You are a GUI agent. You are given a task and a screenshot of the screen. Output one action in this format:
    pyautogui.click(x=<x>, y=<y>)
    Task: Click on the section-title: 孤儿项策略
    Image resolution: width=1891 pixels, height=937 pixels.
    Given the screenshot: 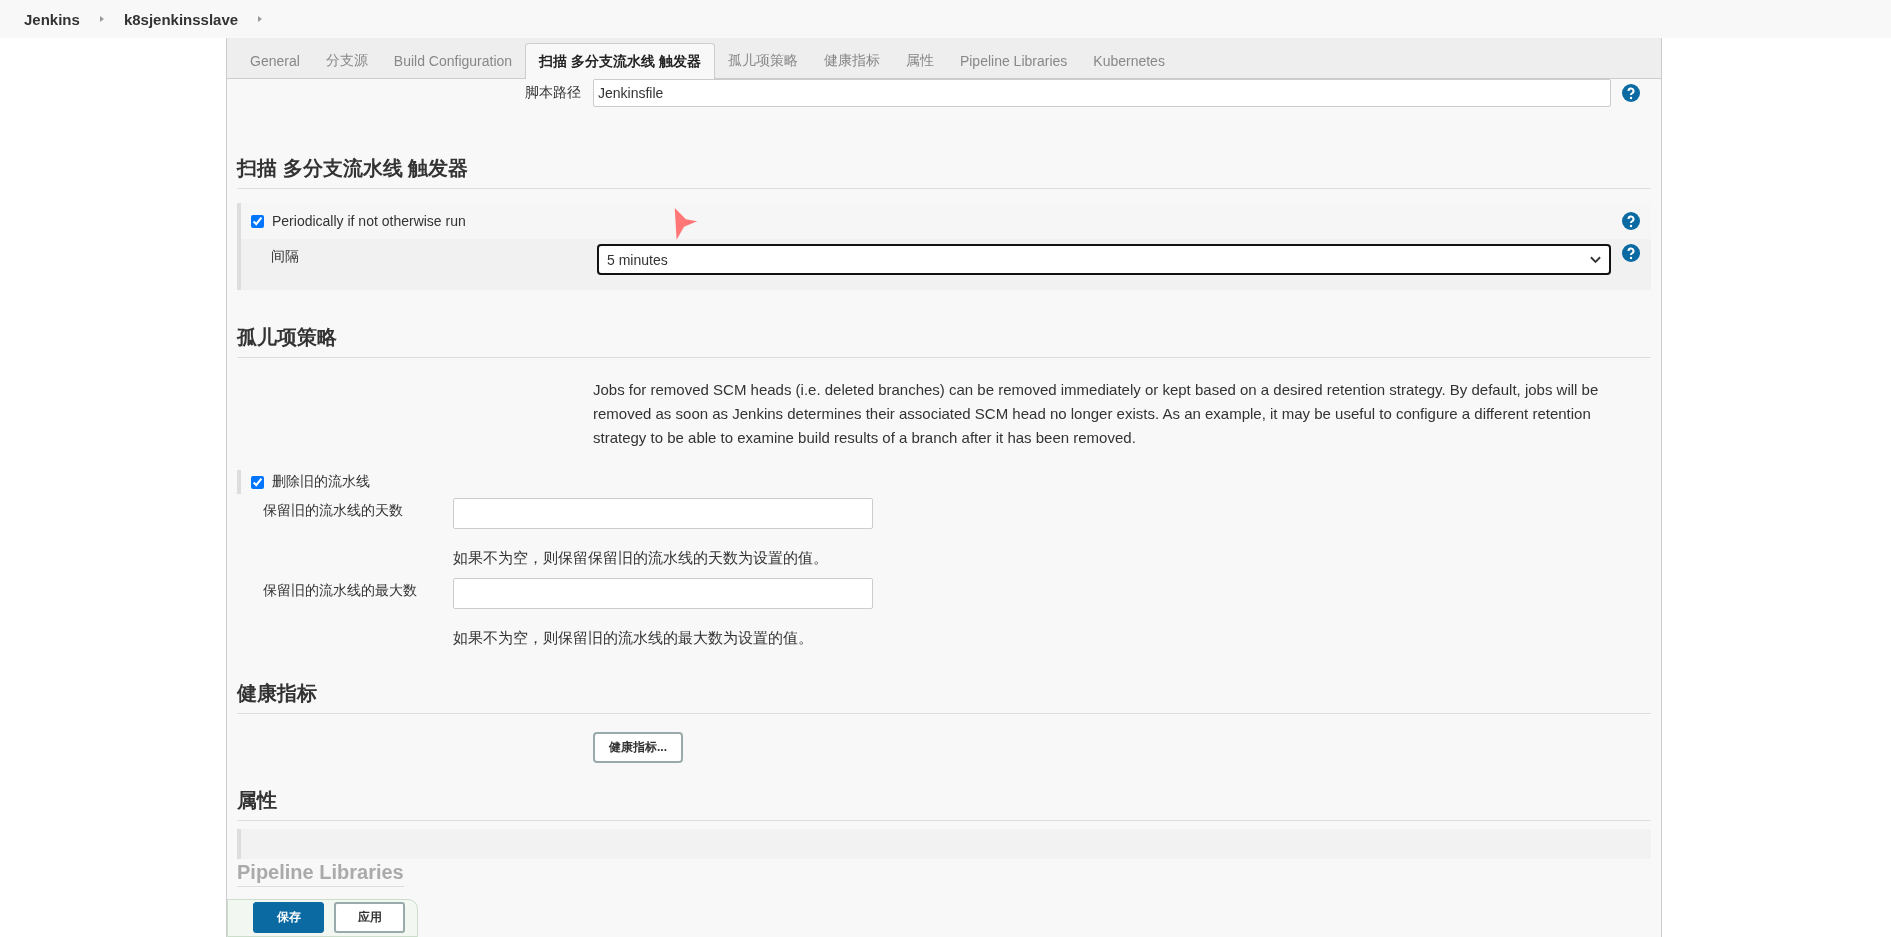 What is the action you would take?
    pyautogui.click(x=944, y=341)
    